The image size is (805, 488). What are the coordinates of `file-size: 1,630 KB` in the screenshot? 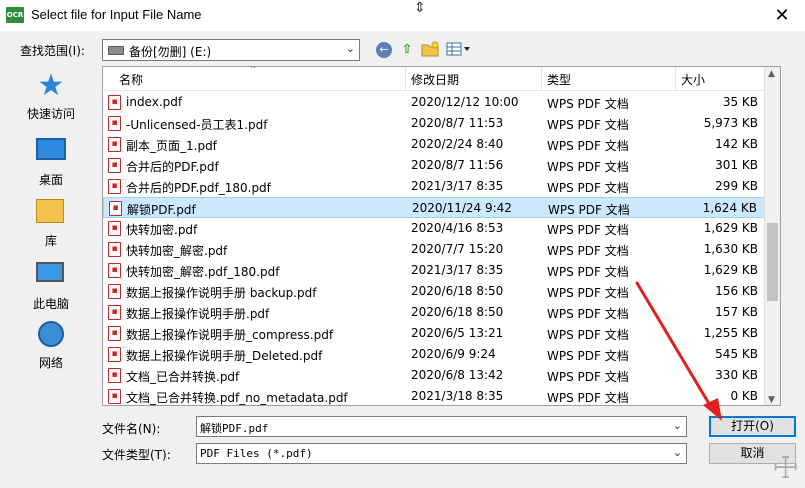 It's located at (730, 249).